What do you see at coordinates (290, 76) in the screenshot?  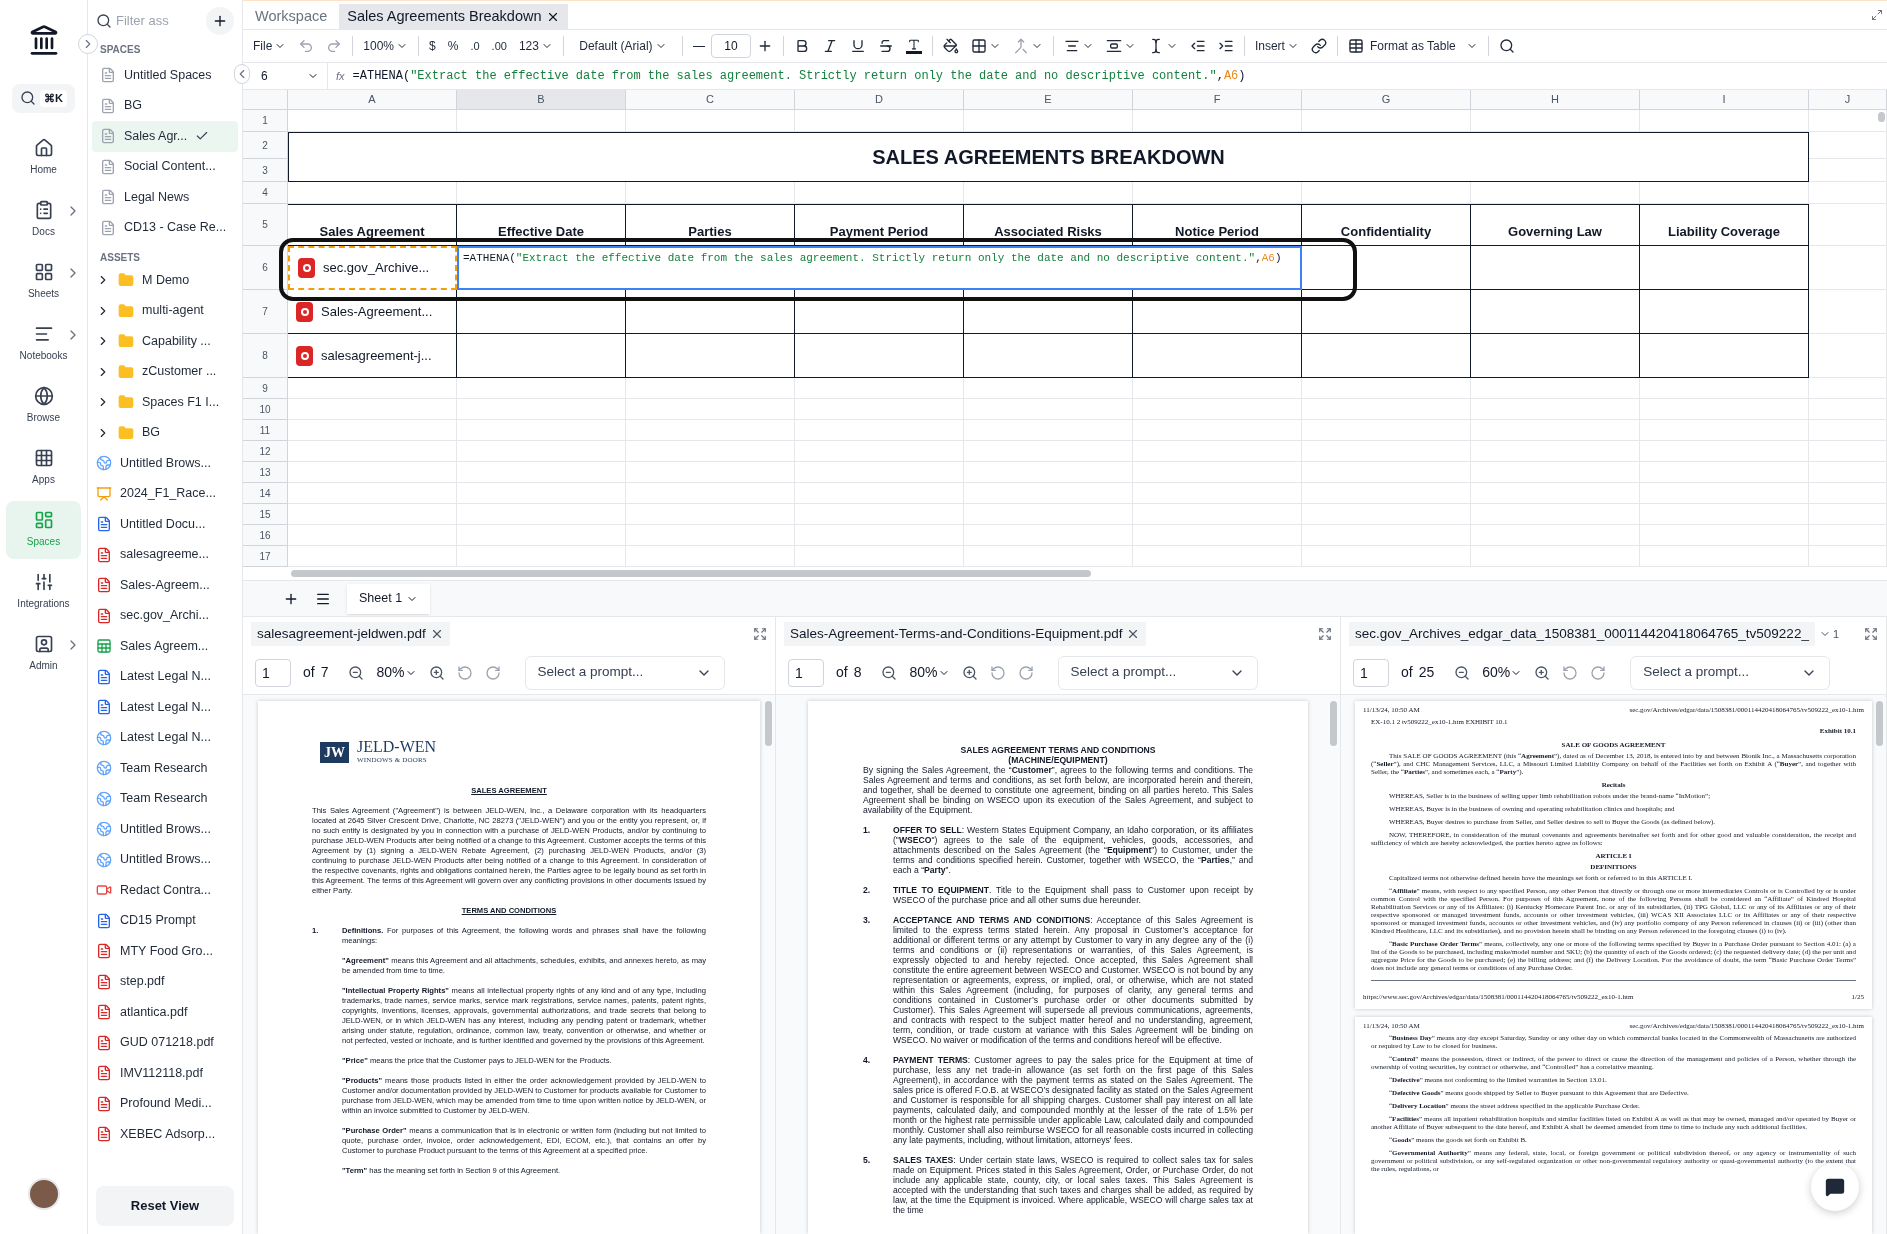 I see `cell-name-box: 6` at bounding box center [290, 76].